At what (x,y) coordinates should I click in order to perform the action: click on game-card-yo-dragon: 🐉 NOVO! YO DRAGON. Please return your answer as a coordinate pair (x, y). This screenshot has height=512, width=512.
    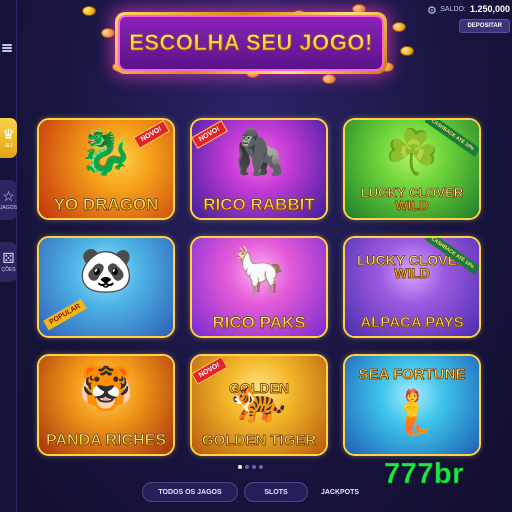
    Looking at the image, I should click on (106, 169).